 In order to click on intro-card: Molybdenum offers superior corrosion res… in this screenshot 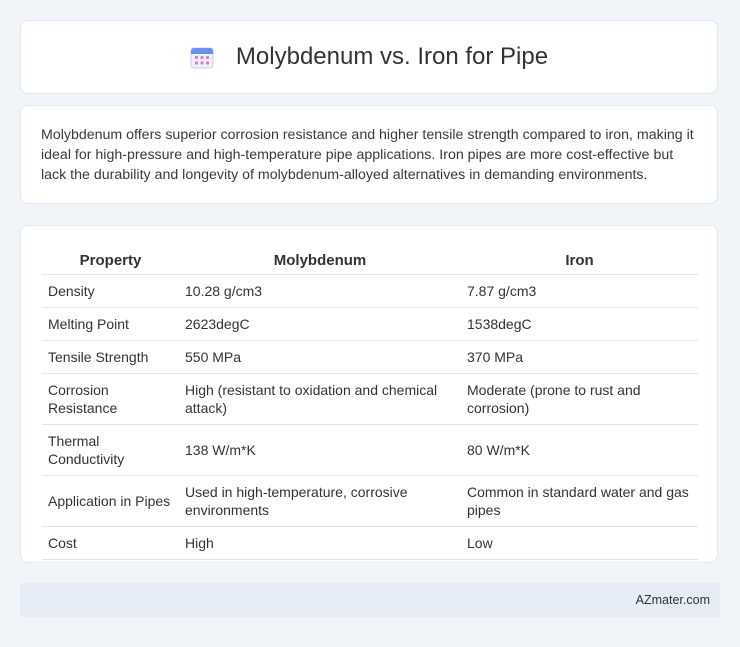, I will do `click(369, 154)`.